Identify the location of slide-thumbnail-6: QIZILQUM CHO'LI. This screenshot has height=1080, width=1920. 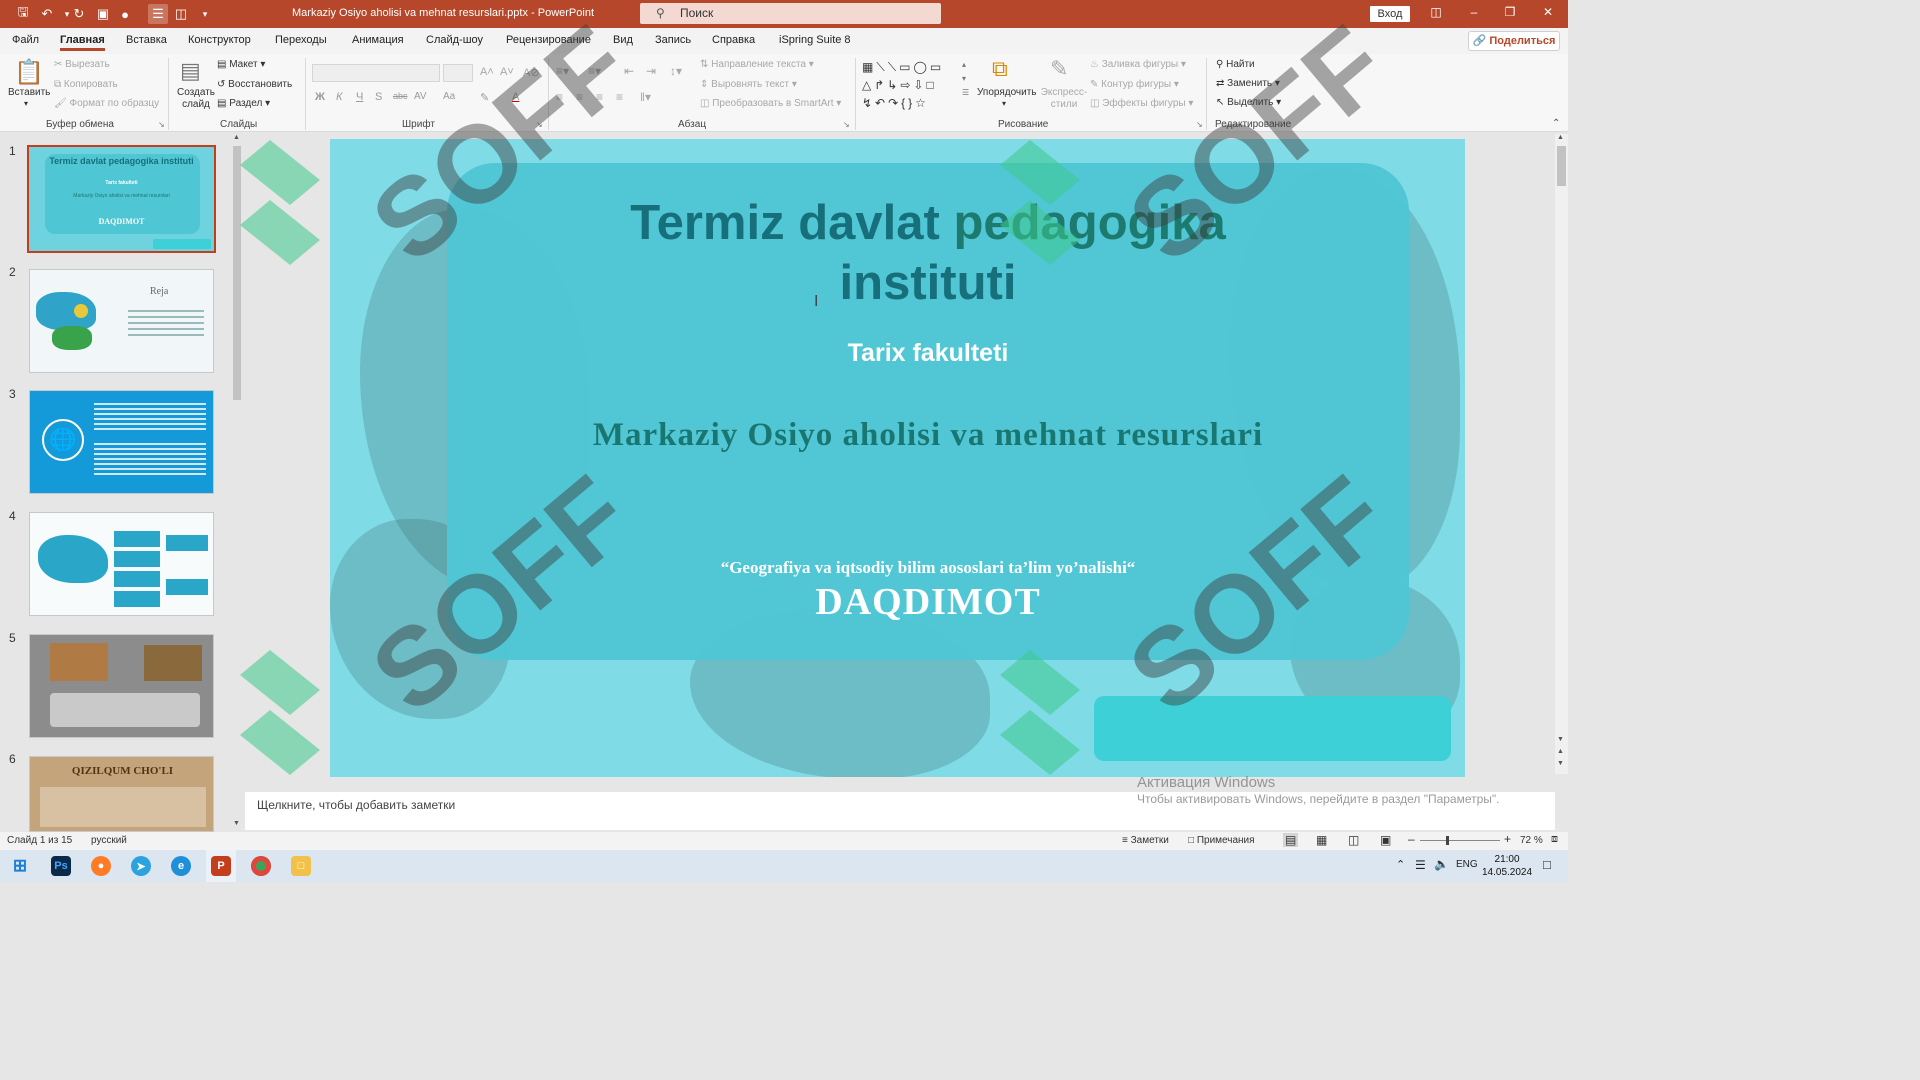
(121, 794).